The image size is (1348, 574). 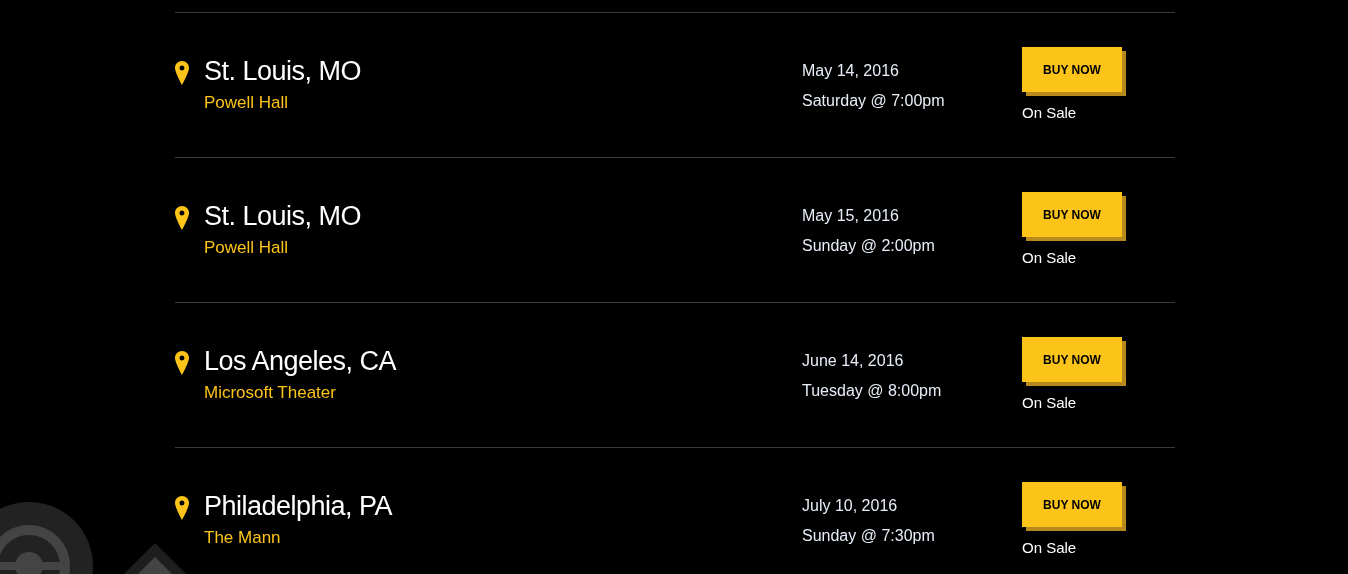 I want to click on event-date: May 14, 2016, so click(x=851, y=71).